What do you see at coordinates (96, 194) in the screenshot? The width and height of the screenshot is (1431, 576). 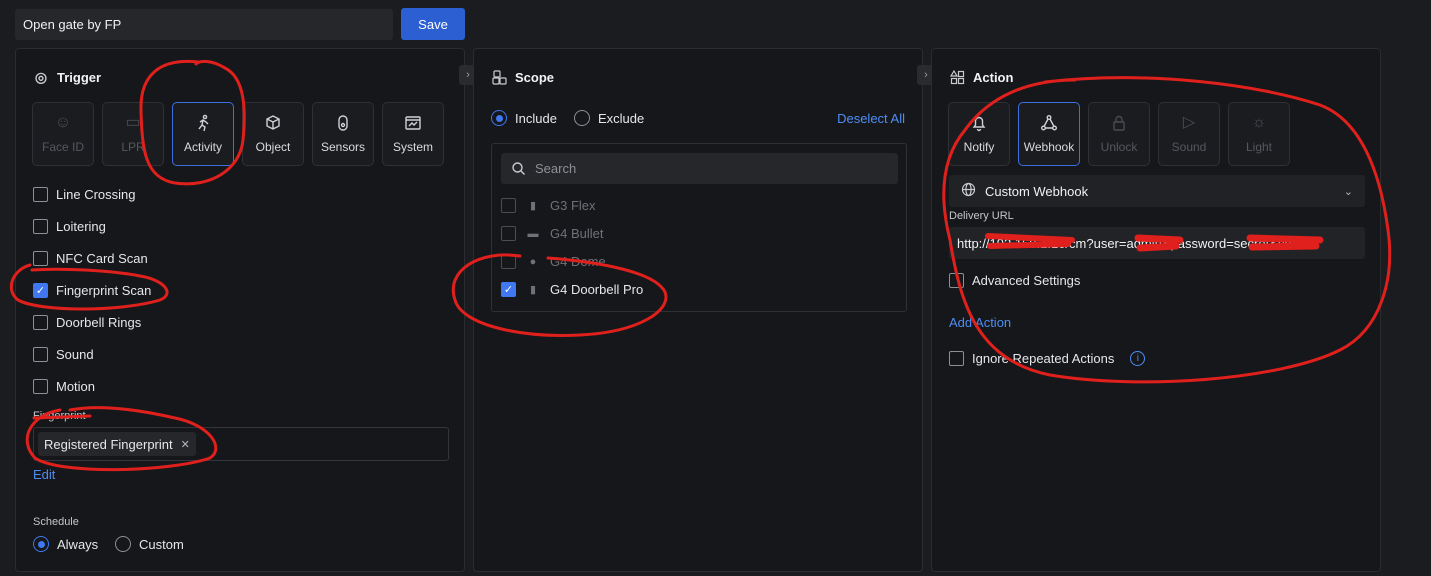 I see `activity-label: Line Crossing` at bounding box center [96, 194].